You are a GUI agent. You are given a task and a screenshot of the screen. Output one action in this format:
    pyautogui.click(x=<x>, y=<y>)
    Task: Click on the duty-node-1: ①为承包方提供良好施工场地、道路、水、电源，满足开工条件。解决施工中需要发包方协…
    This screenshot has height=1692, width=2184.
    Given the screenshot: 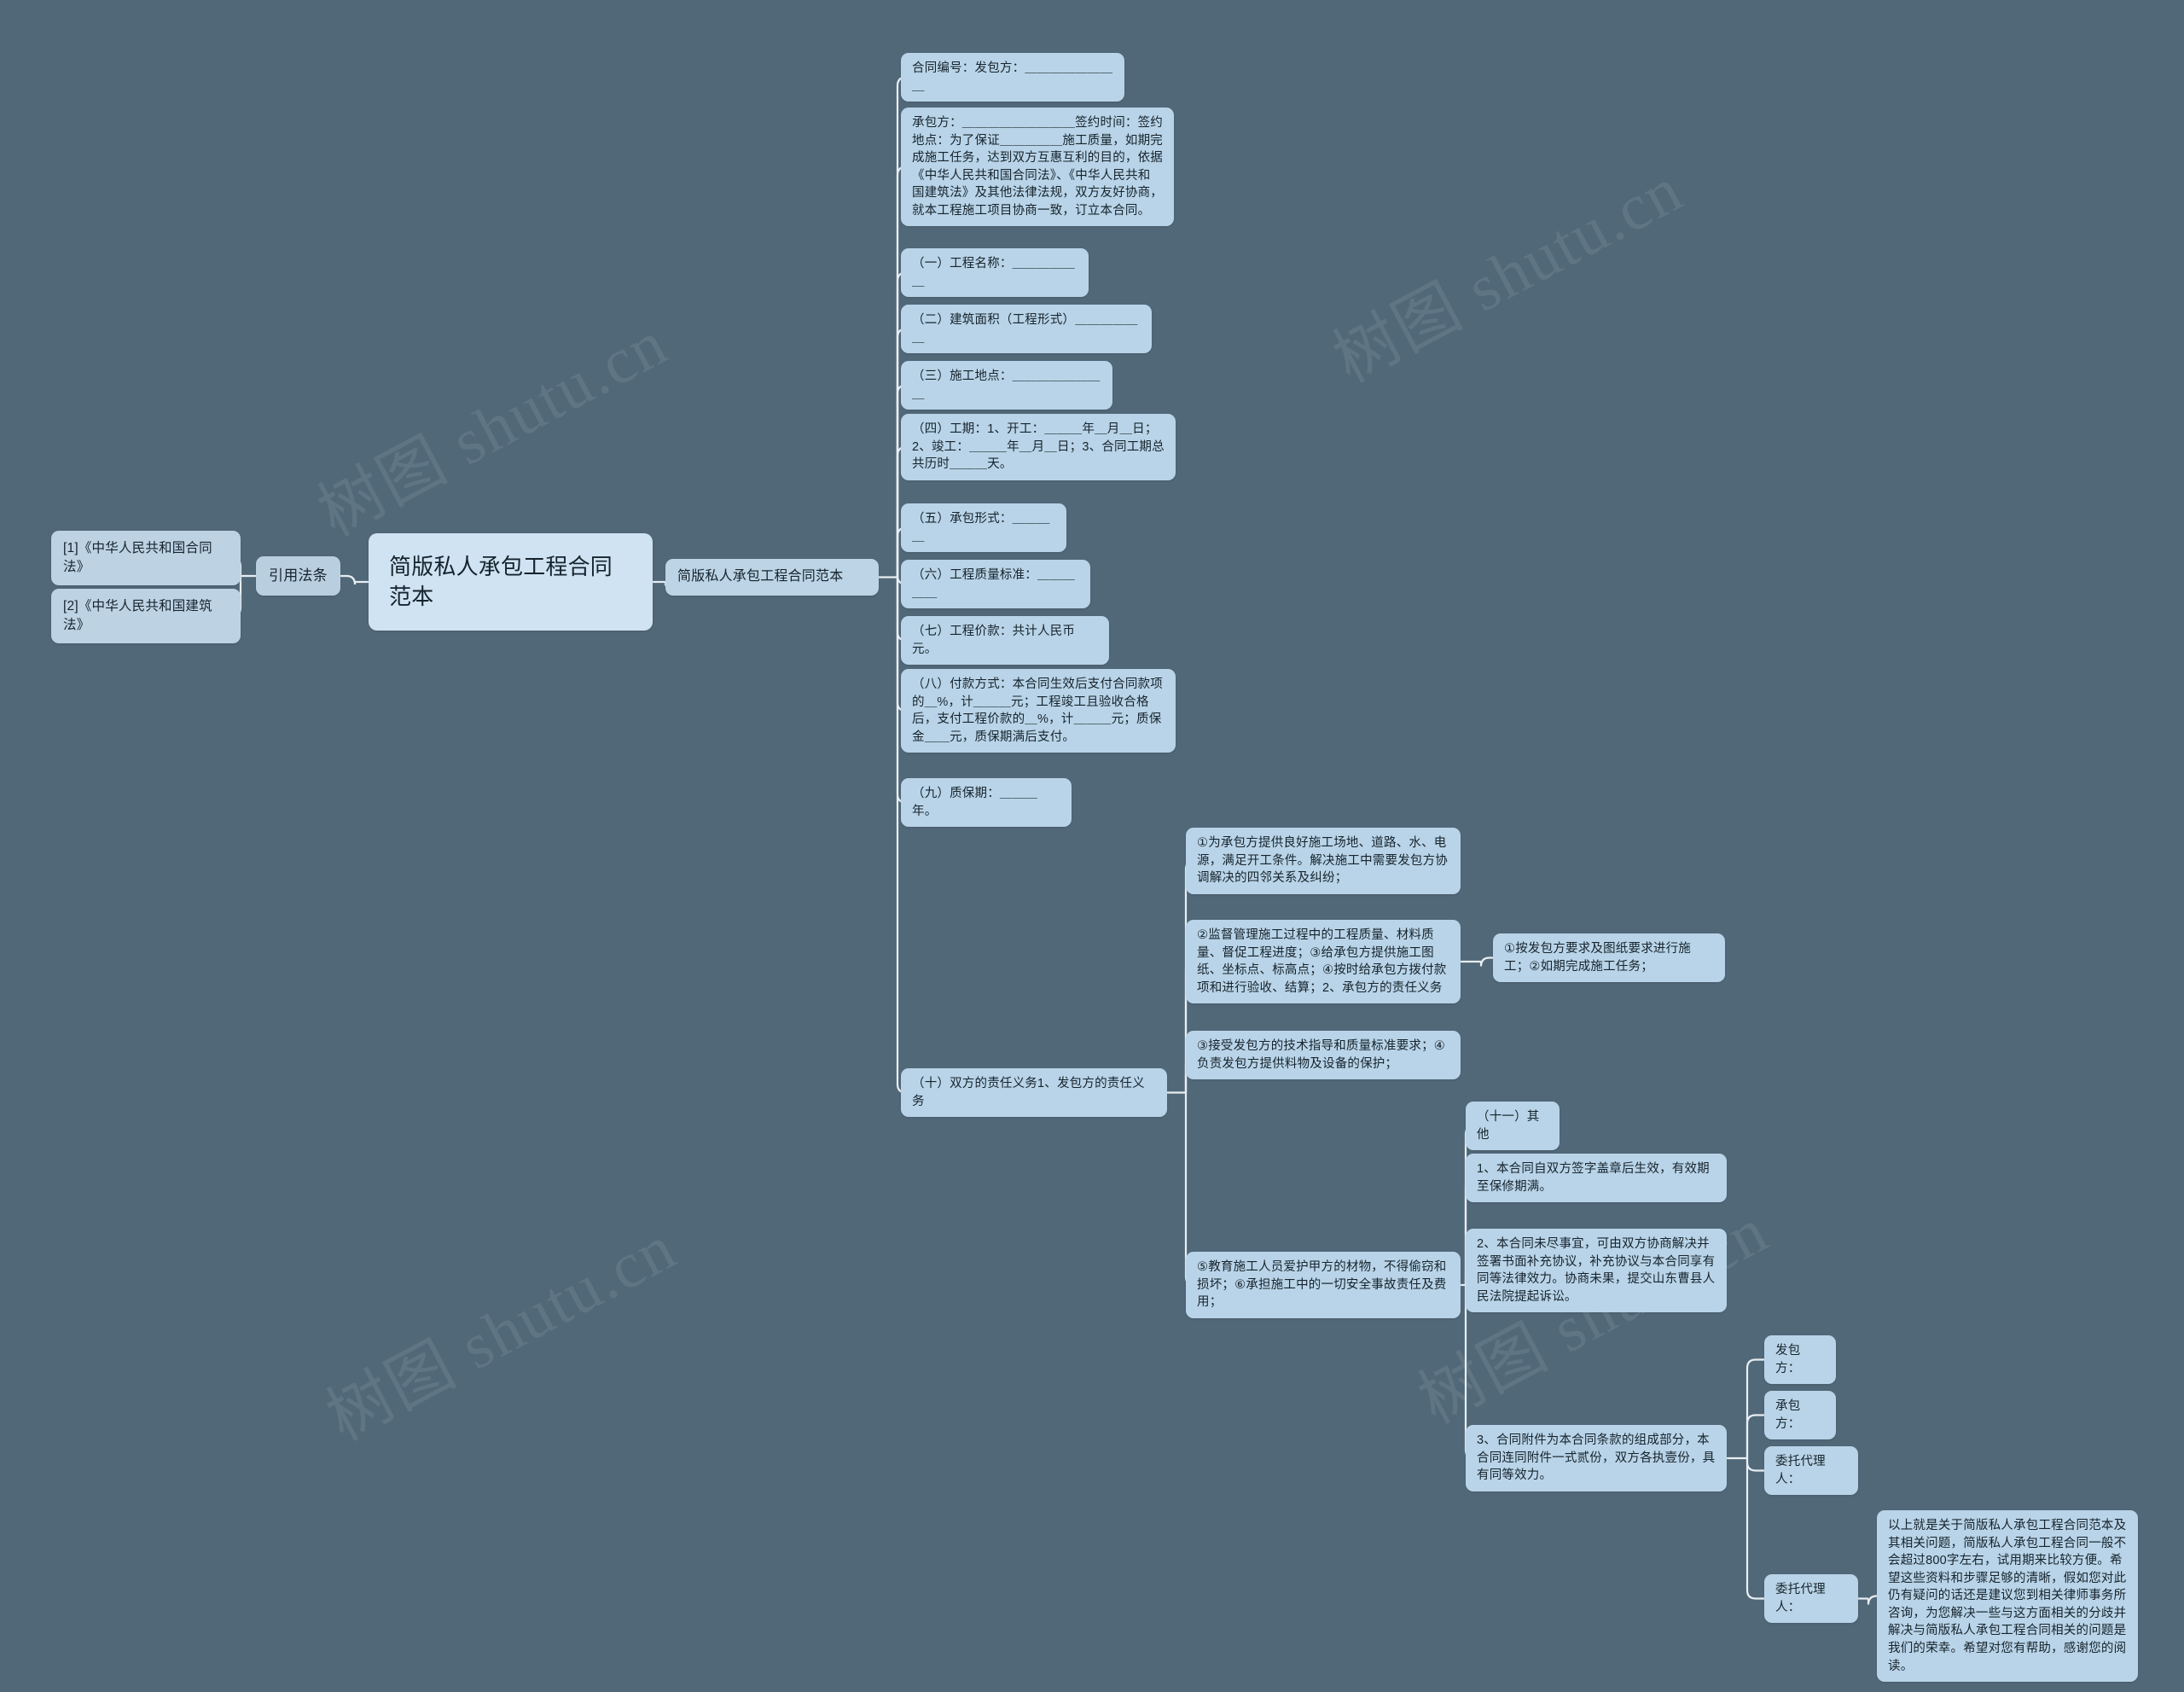 What is the action you would take?
    pyautogui.click(x=1323, y=861)
    